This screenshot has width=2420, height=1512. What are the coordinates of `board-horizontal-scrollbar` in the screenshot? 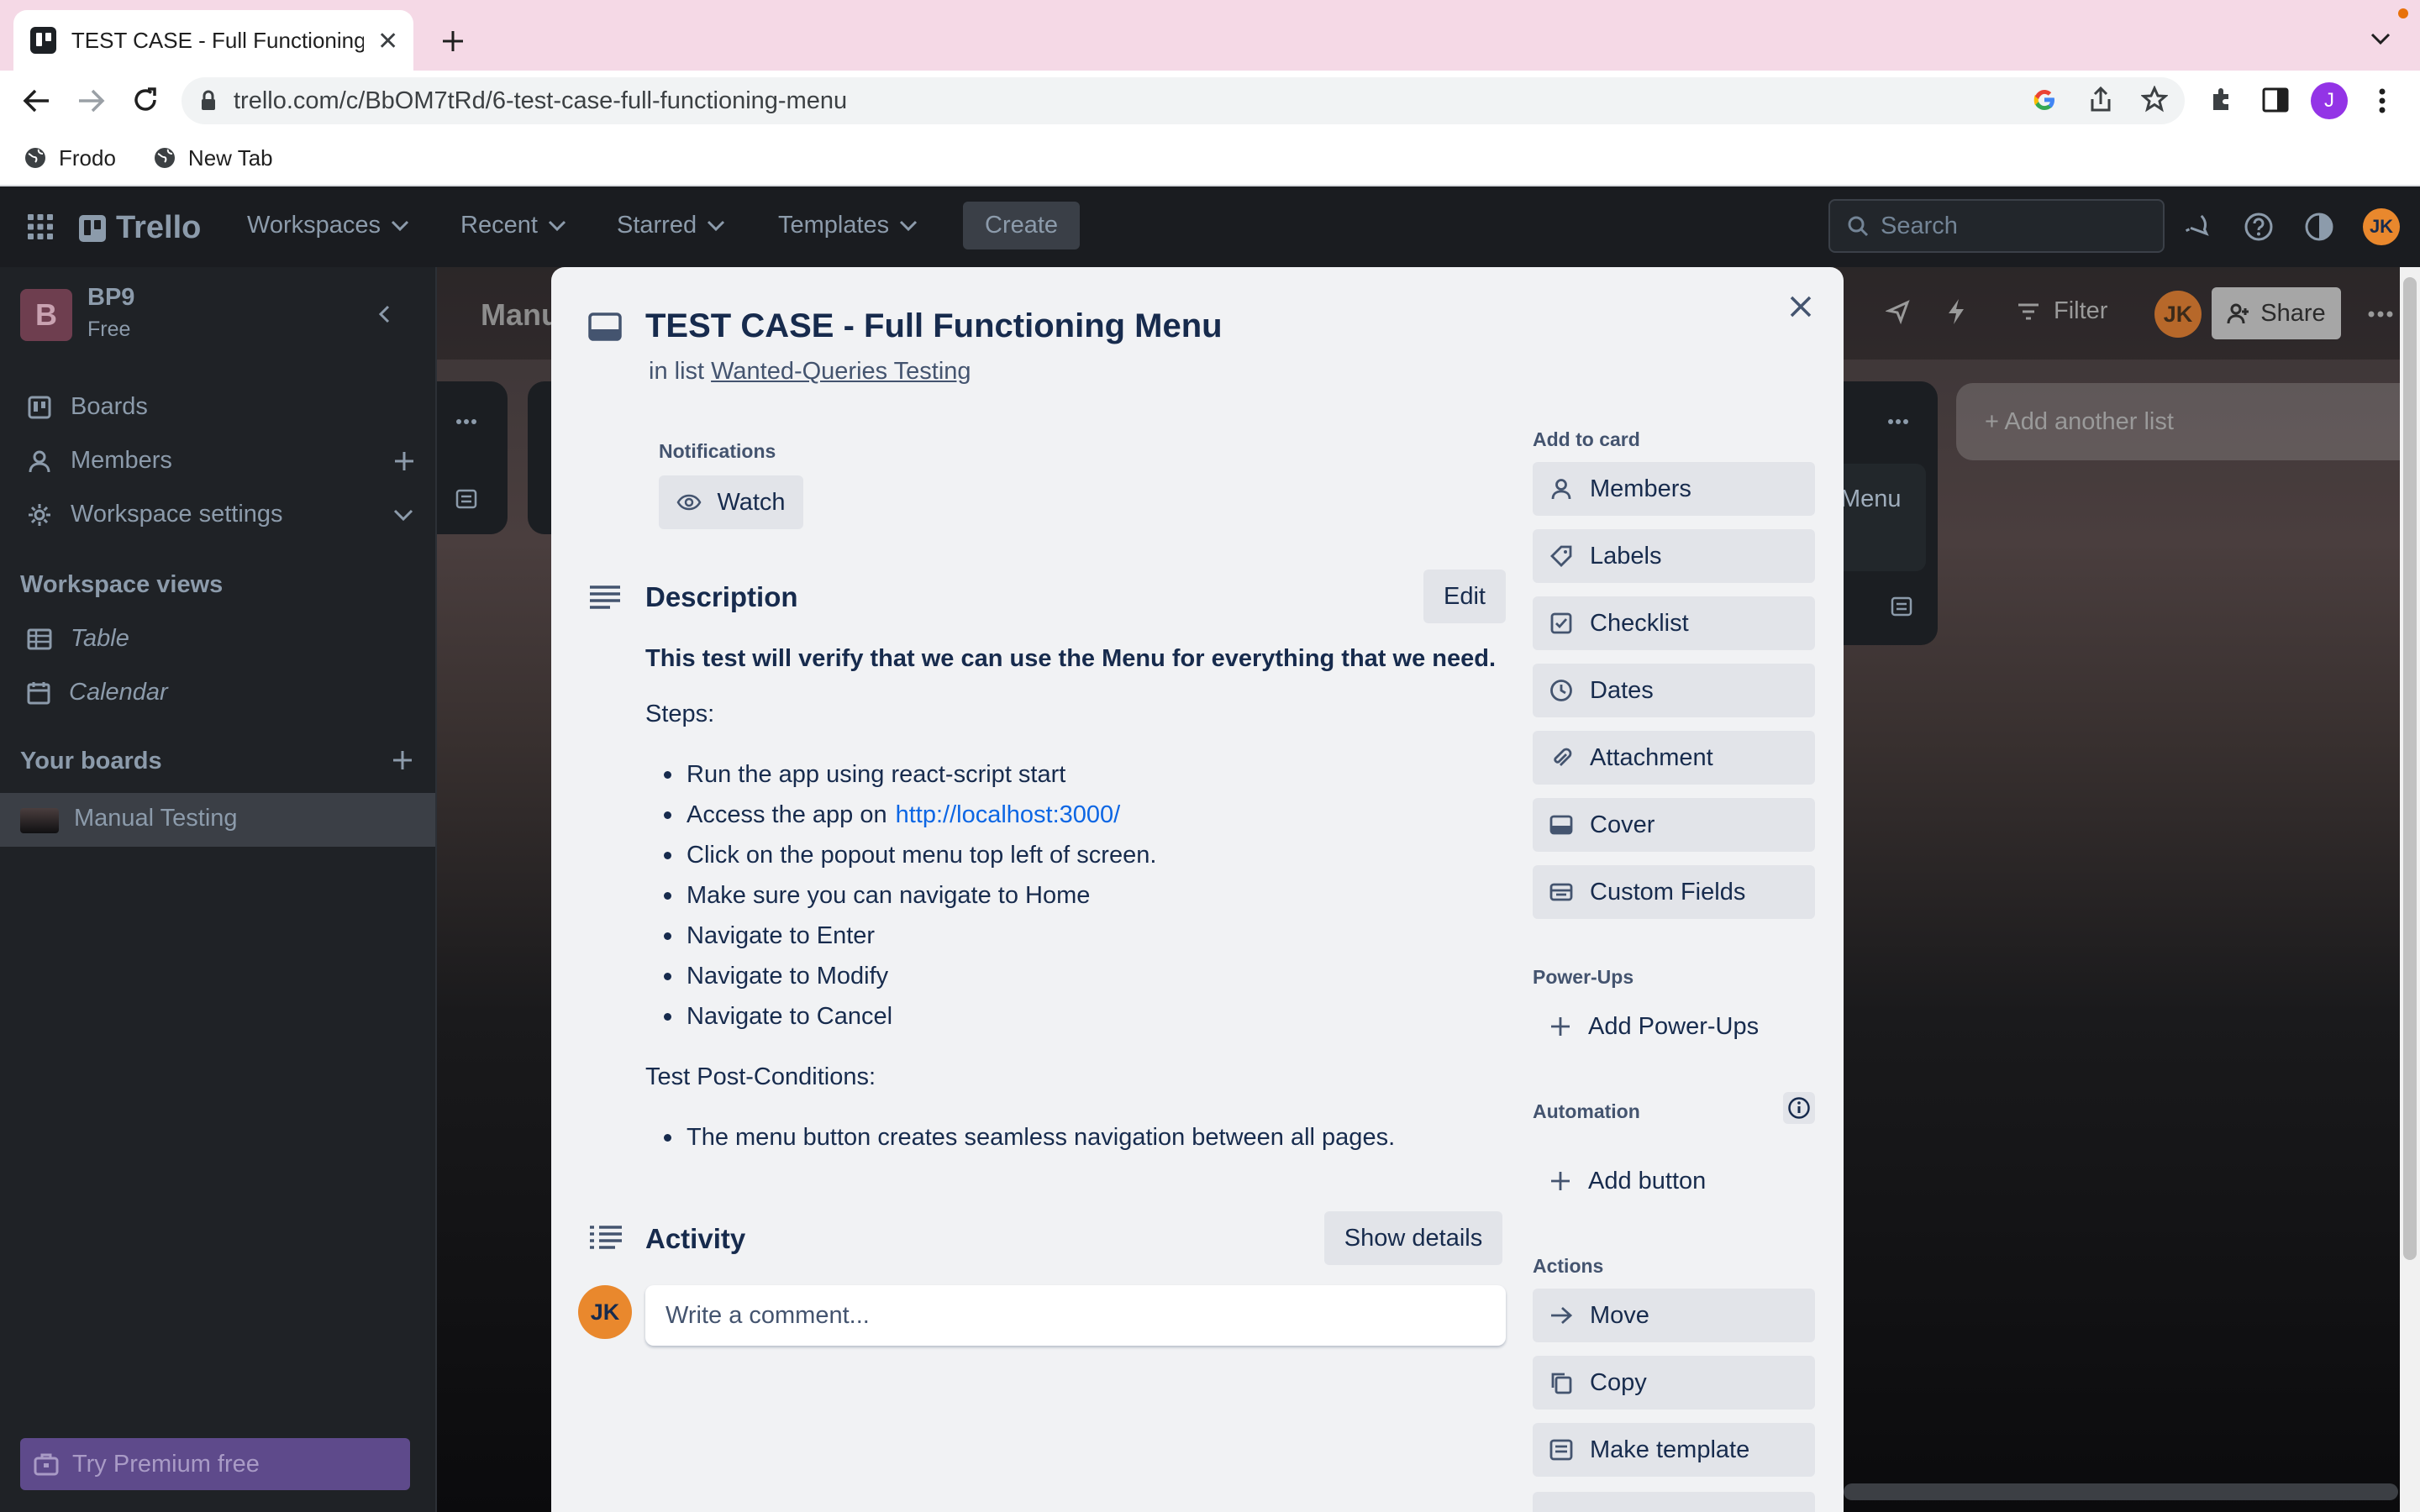 It's located at (2121, 1491).